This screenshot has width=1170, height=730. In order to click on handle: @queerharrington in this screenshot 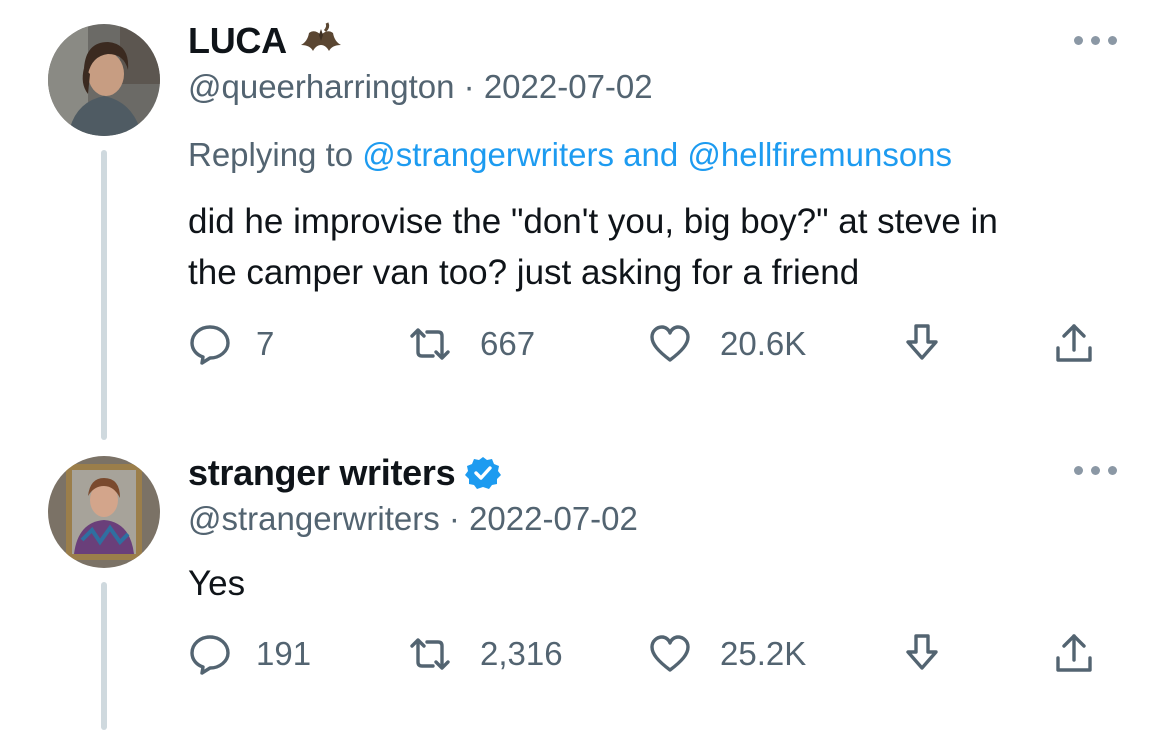, I will do `click(321, 86)`.